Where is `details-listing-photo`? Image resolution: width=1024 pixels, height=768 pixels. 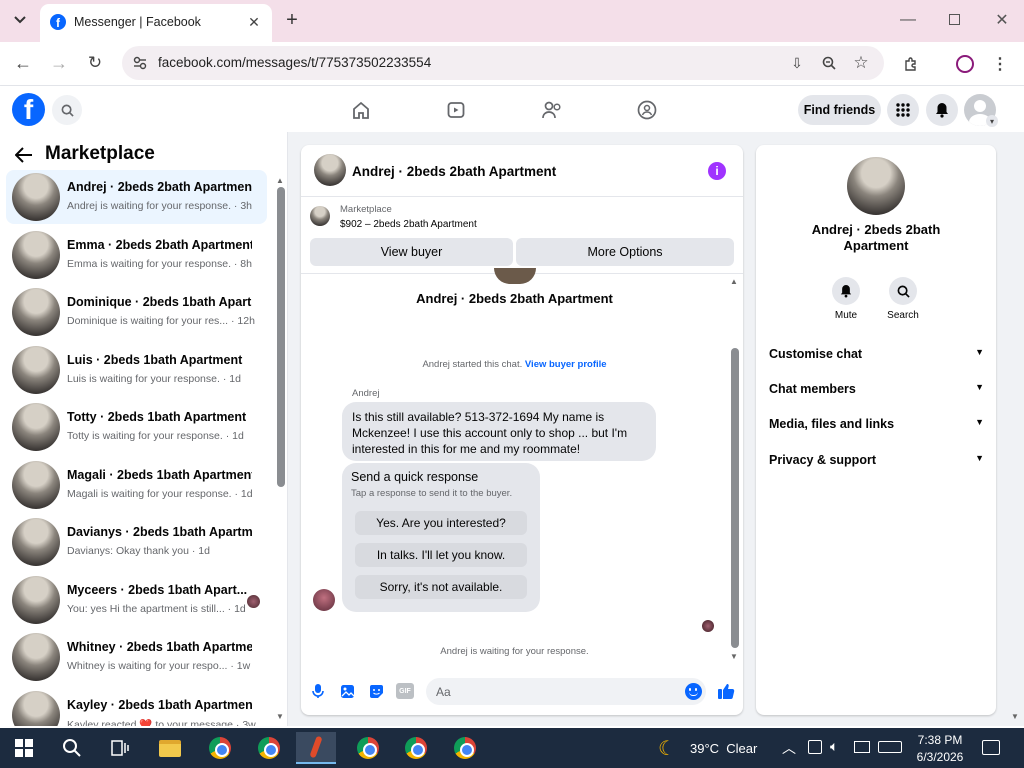 details-listing-photo is located at coordinates (876, 186).